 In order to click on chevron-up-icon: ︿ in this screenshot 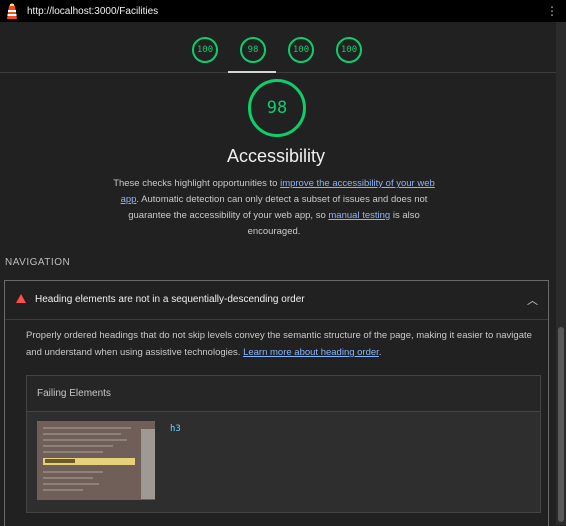, I will do `click(532, 300)`.